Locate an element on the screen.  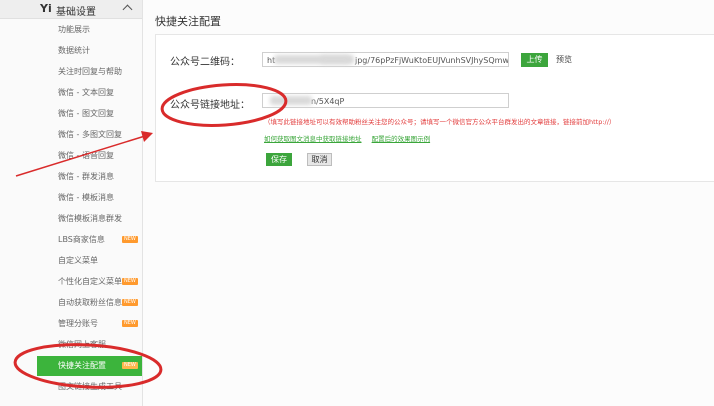
sidebar-item-label: 微信 - 文本回复 is located at coordinates (86, 92).